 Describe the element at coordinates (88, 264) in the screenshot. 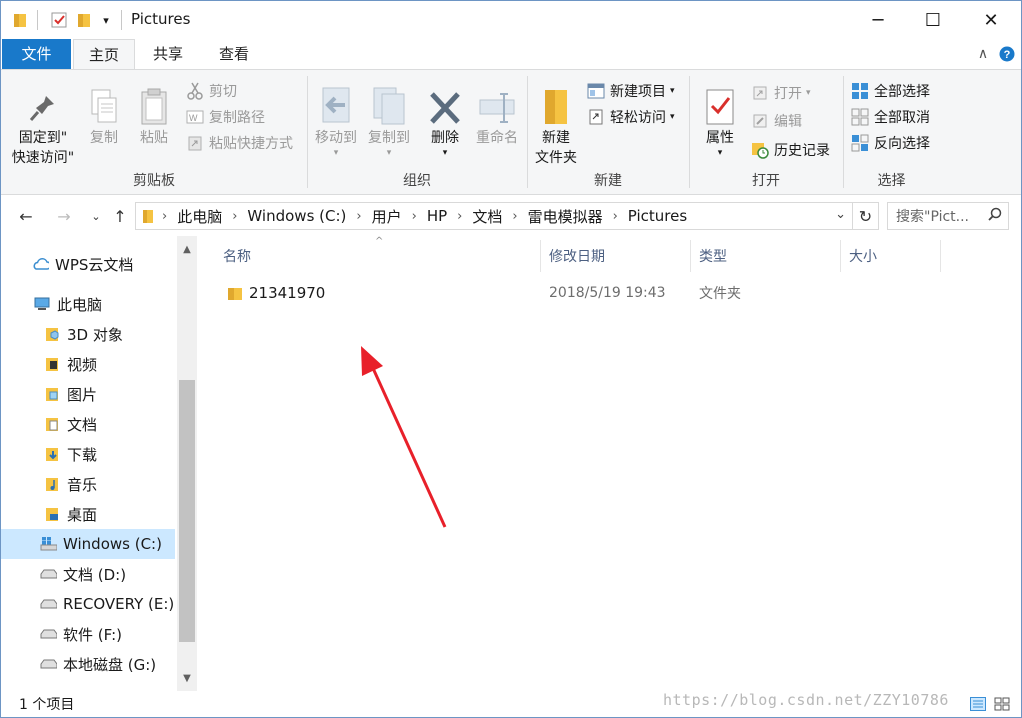

I see `nav-item-wps-cloud: WPS云文档` at that location.